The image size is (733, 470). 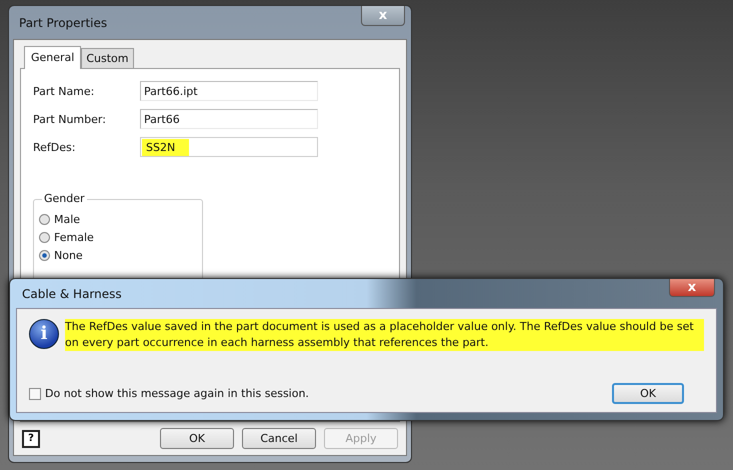 I want to click on help-button: ?, so click(x=31, y=439).